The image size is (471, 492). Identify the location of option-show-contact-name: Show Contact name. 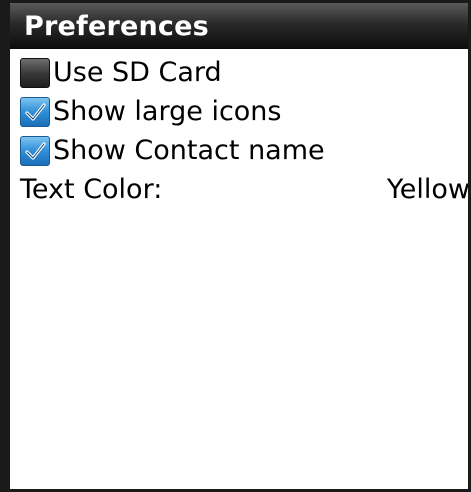
(239, 150).